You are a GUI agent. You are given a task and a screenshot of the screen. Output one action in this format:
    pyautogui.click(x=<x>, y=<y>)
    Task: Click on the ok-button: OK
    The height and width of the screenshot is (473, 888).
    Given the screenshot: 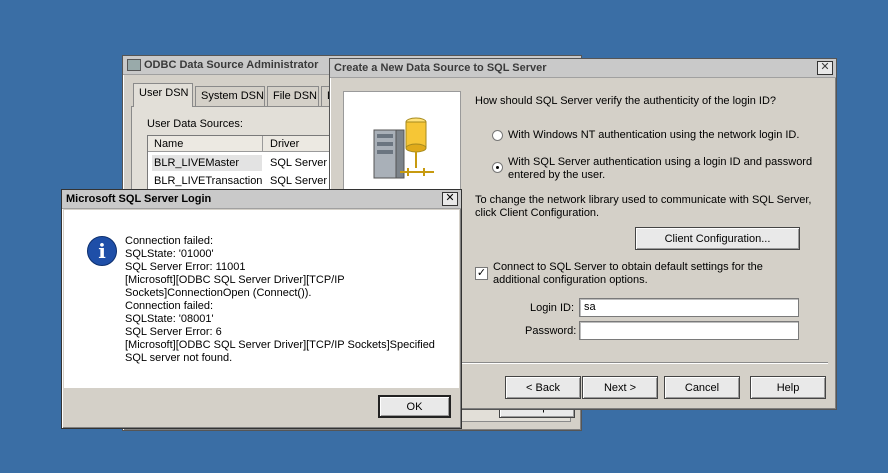 What is the action you would take?
    pyautogui.click(x=414, y=406)
    